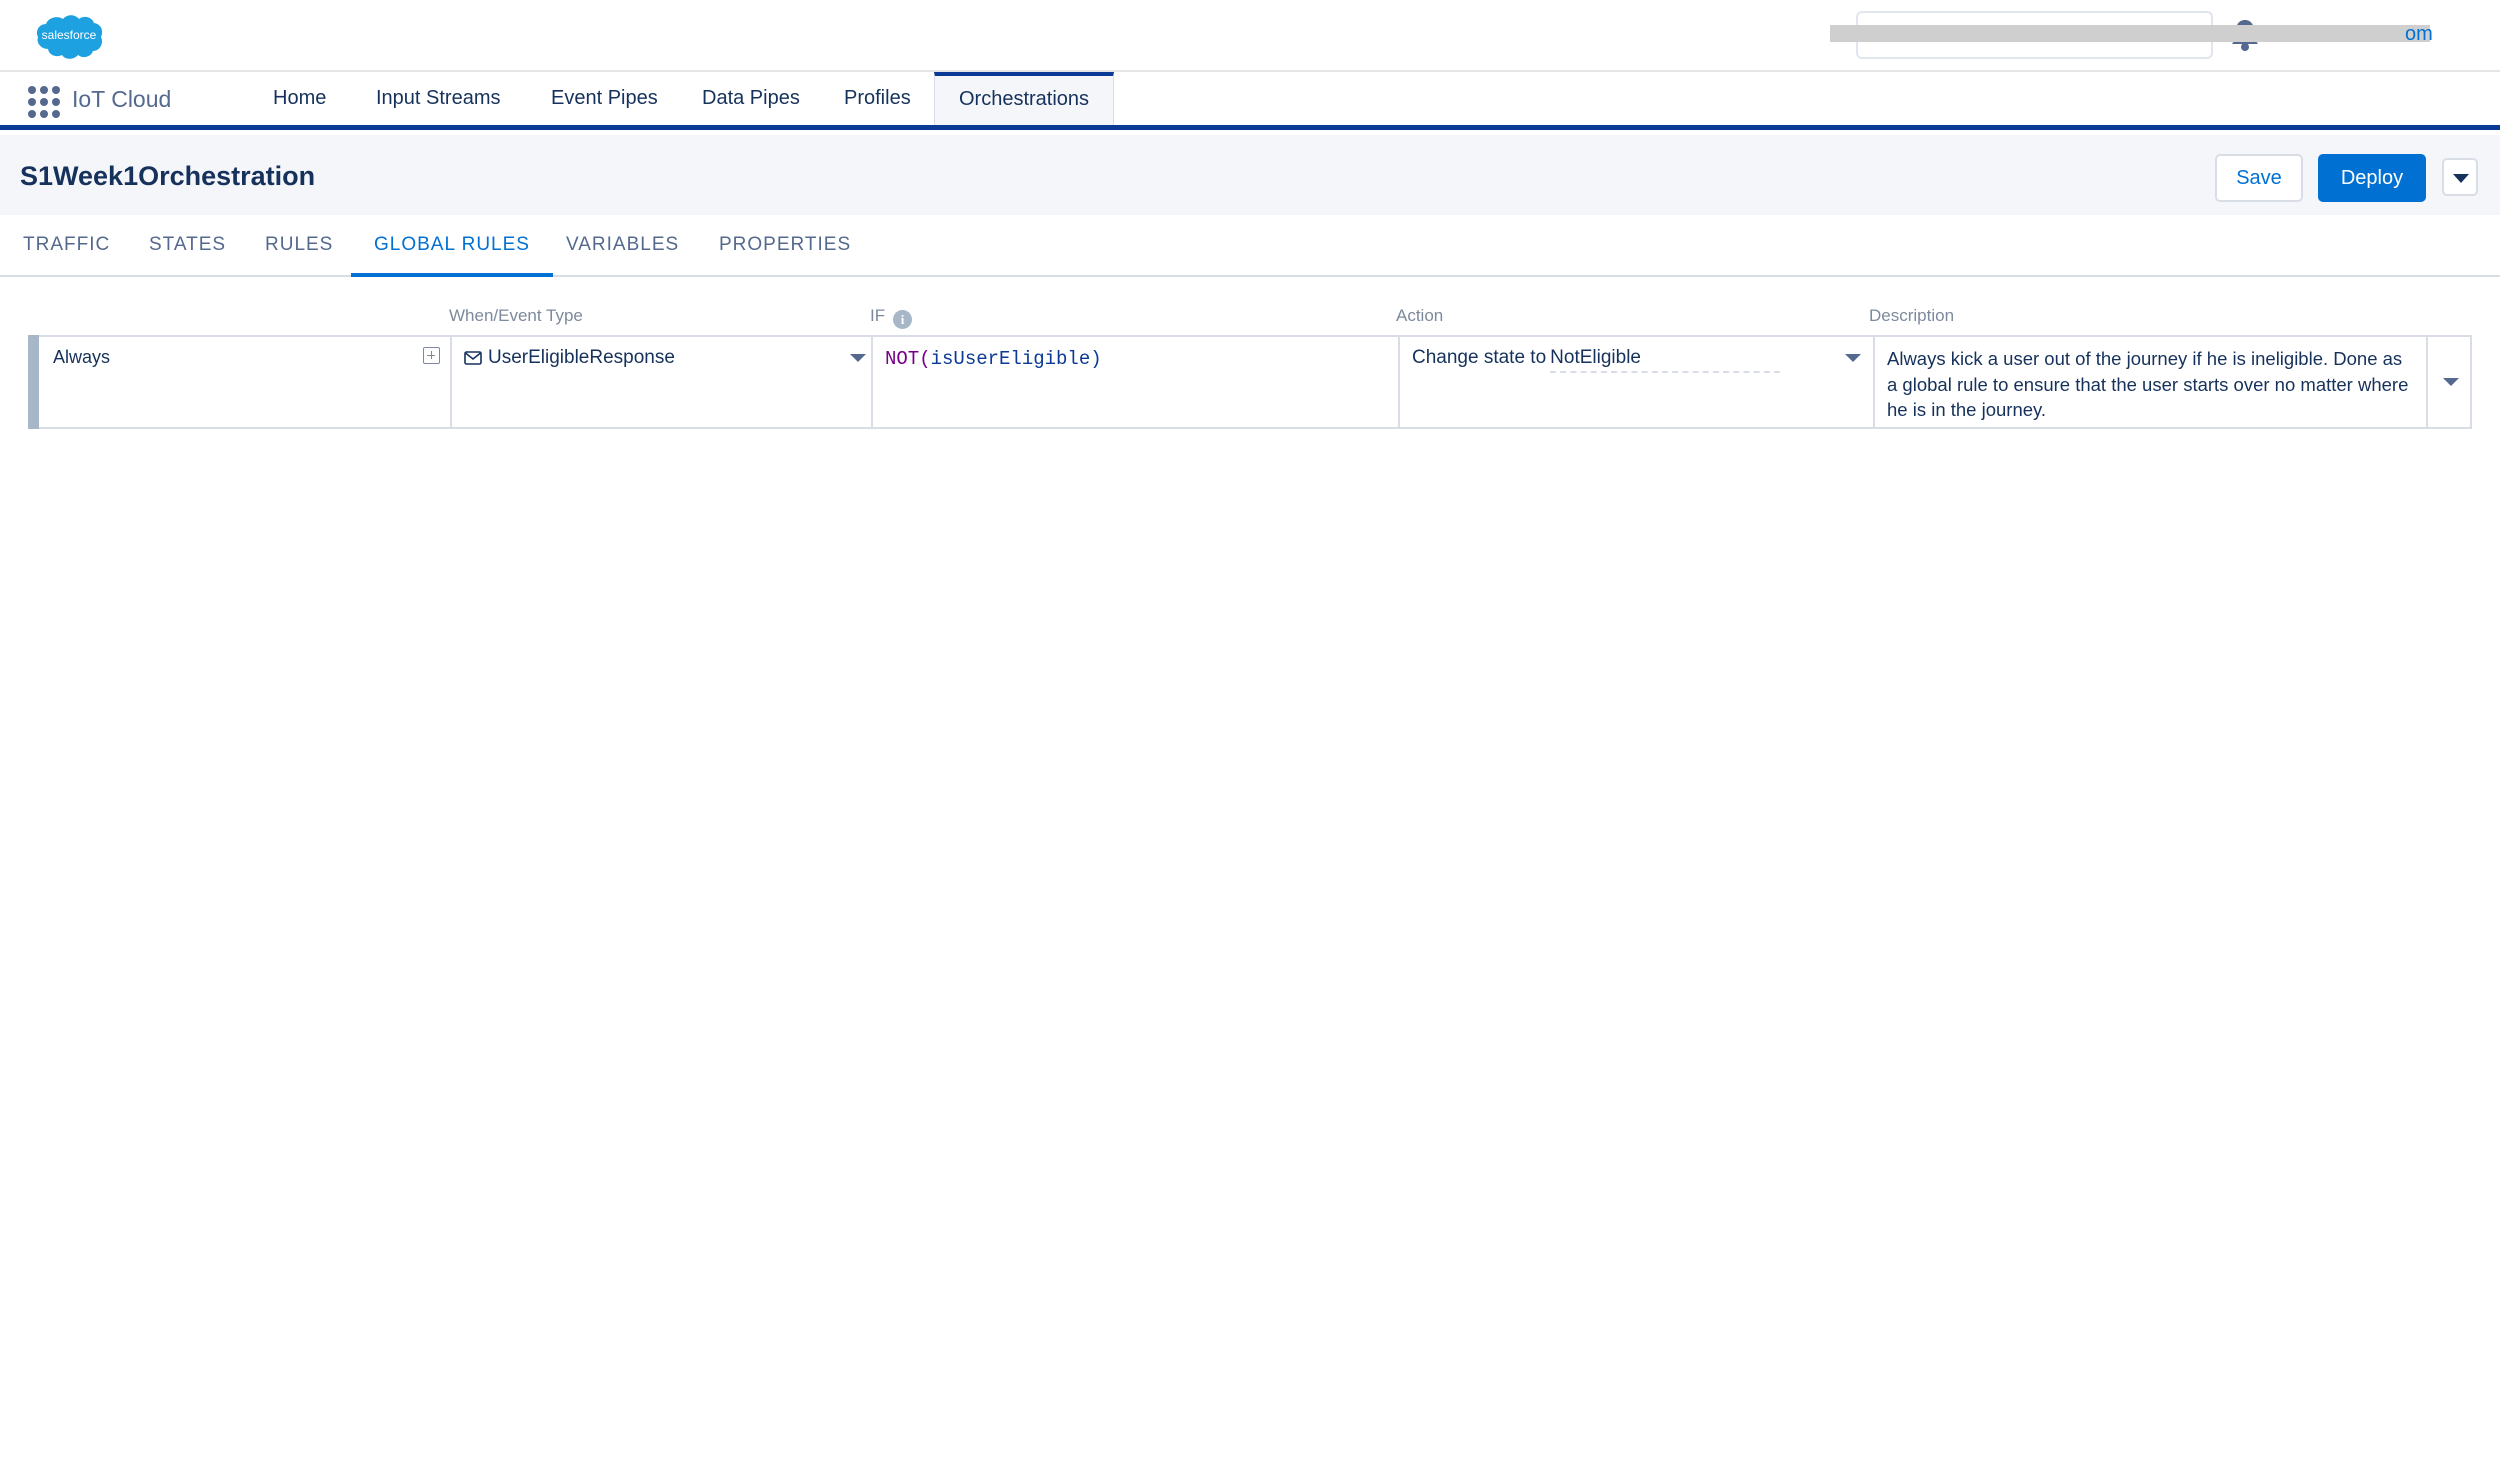 The image size is (2500, 1472). I want to click on tab-global-rules: GLOBAL RULES, so click(452, 246).